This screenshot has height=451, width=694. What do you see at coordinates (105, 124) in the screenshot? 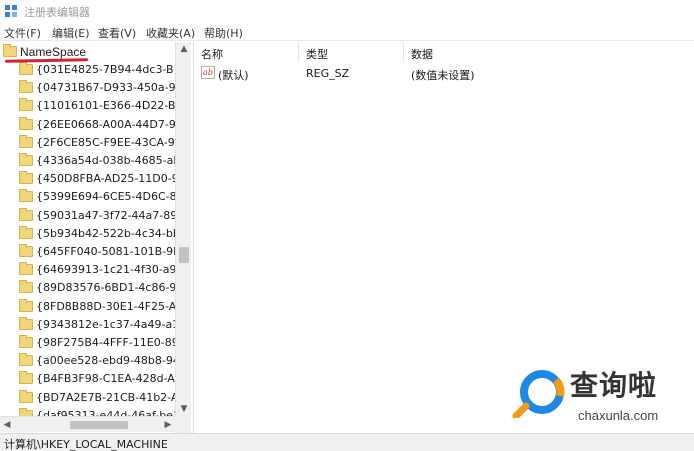
I see `tree-item-label: {26EE0668-A00A-44D7-9371` at bounding box center [105, 124].